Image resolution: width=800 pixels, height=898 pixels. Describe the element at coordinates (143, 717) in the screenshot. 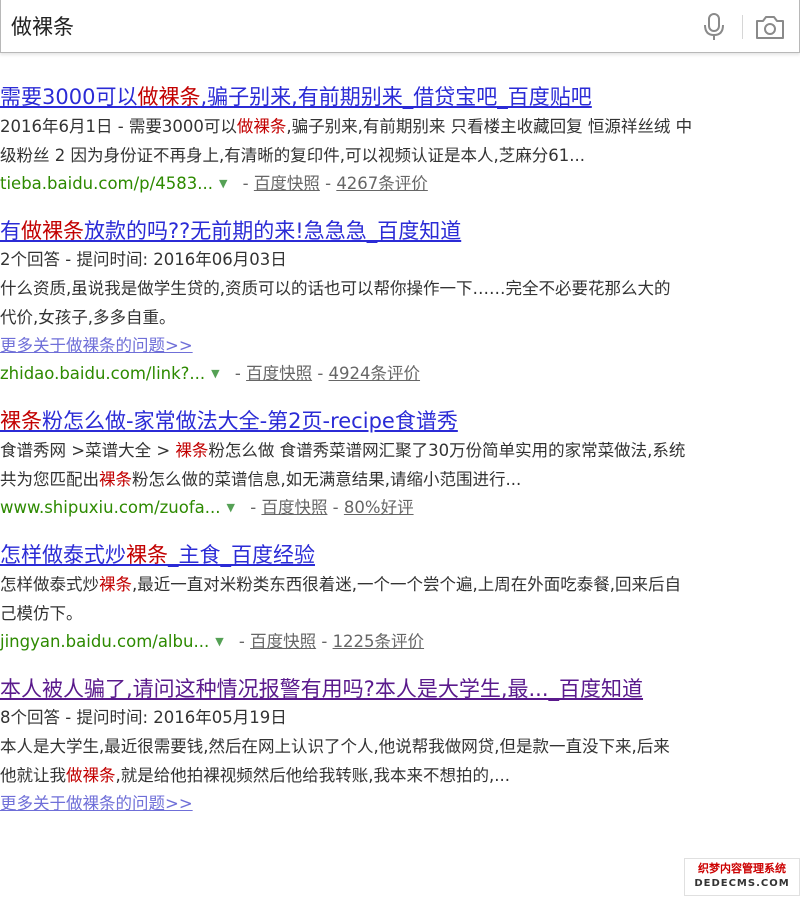

I see `result-meta: 8个回答 - 提问时间: 2016年05月19日` at that location.